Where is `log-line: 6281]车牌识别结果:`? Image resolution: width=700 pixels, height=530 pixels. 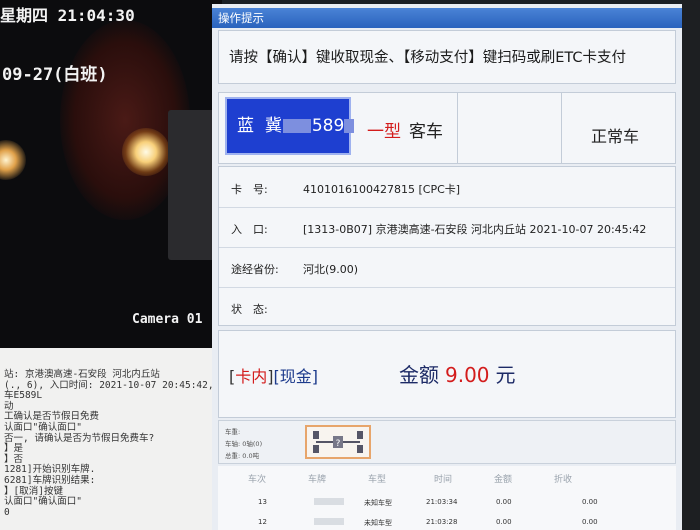 log-line: 6281]车牌识别结果: is located at coordinates (50, 480).